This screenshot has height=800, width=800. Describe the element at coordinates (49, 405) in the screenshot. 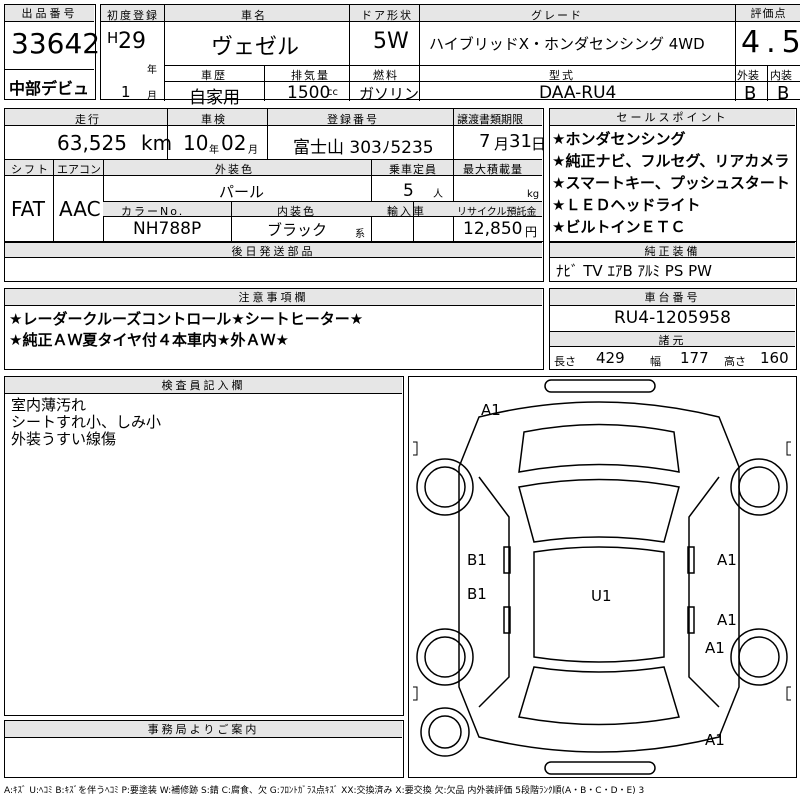

I see `inspector-note: 室内薄汚れ` at that location.